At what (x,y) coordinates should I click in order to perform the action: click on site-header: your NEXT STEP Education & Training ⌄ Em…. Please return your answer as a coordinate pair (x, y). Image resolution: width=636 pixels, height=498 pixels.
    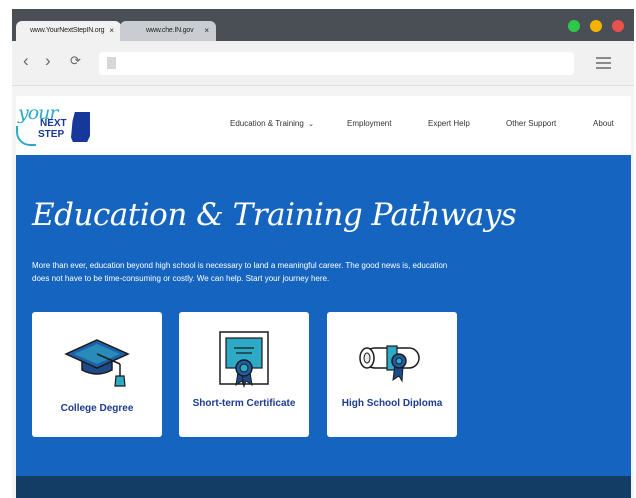
    Looking at the image, I should click on (323, 125).